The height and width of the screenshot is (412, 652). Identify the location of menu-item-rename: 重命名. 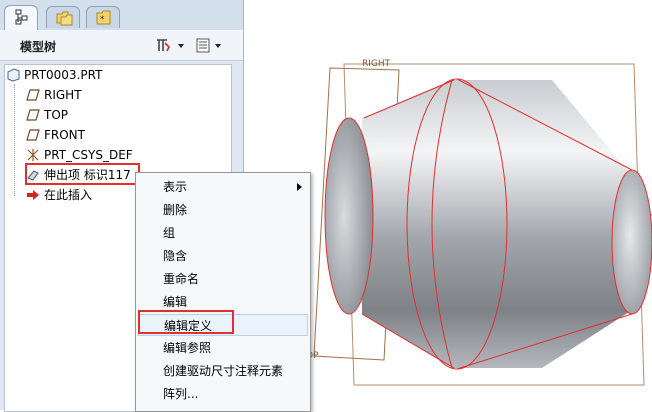
(223, 279).